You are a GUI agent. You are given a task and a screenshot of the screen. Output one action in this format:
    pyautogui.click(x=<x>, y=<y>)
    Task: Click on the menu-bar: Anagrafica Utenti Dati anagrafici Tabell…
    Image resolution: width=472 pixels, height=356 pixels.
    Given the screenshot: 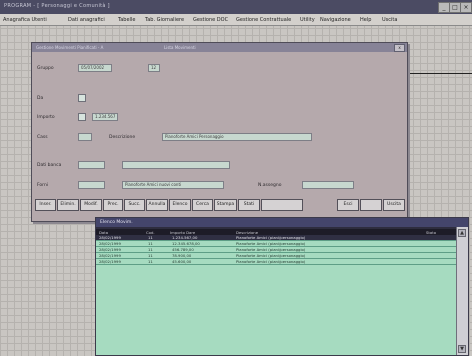 What is the action you would take?
    pyautogui.click(x=236, y=20)
    